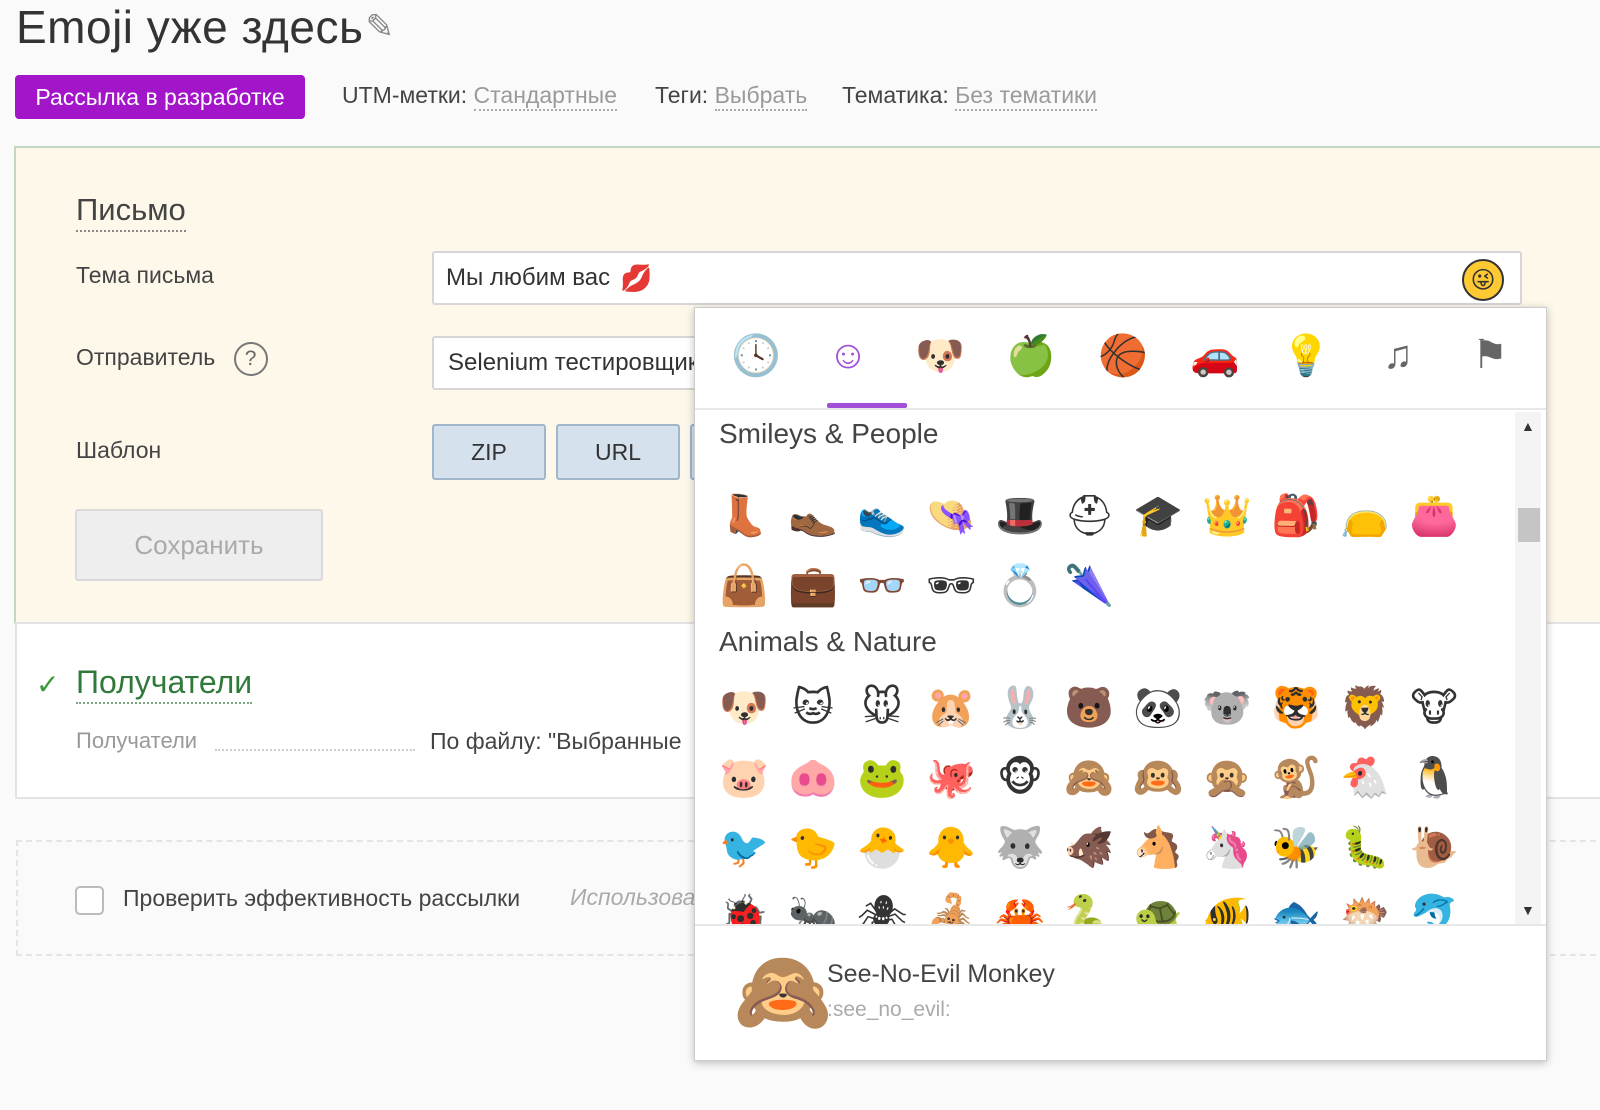 This screenshot has width=1600, height=1110. Describe the element at coordinates (1227, 708) in the screenshot. I see `emoji-koala: 🐨` at that location.